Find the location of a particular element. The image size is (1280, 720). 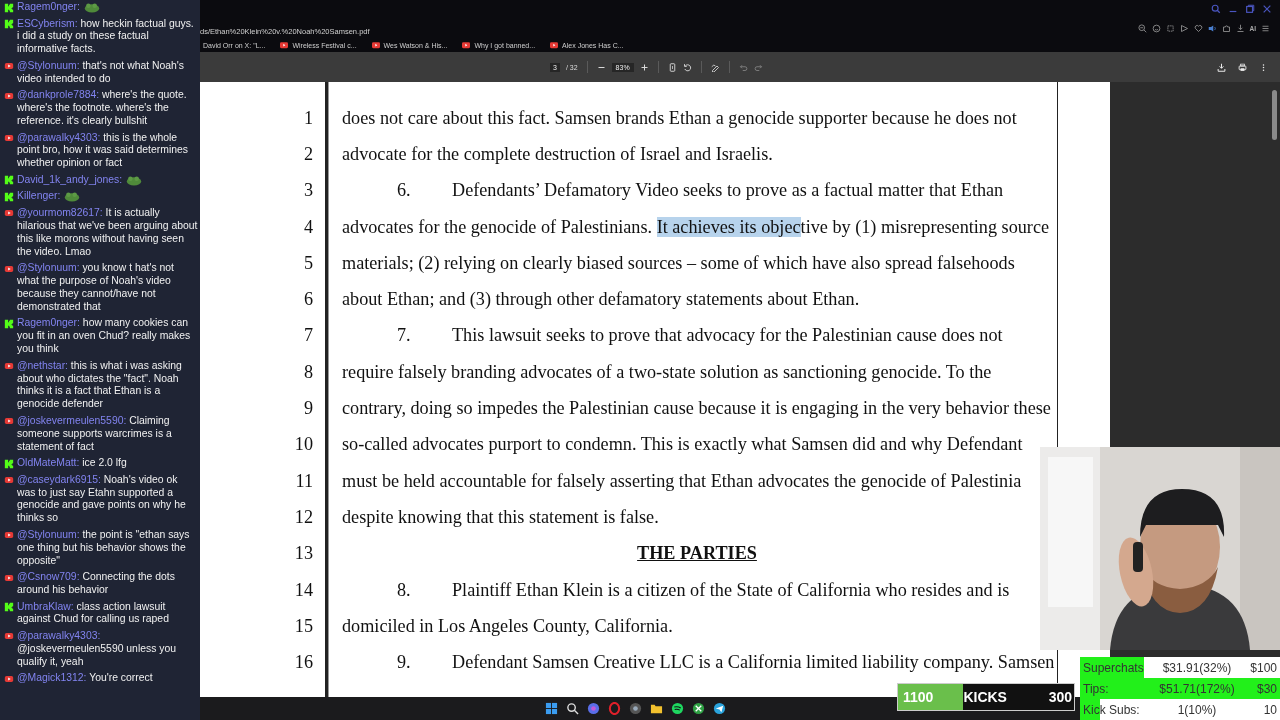

rotate-icon is located at coordinates (687, 67).